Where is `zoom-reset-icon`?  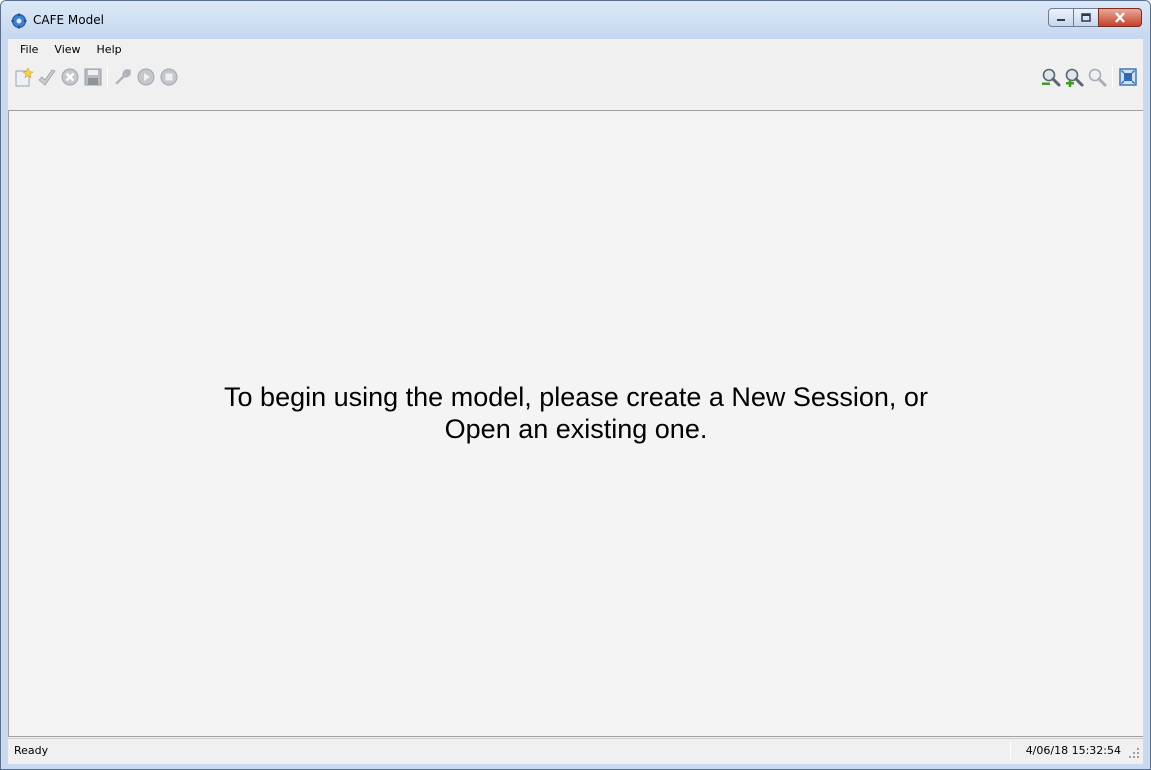
zoom-reset-icon is located at coordinates (1097, 77).